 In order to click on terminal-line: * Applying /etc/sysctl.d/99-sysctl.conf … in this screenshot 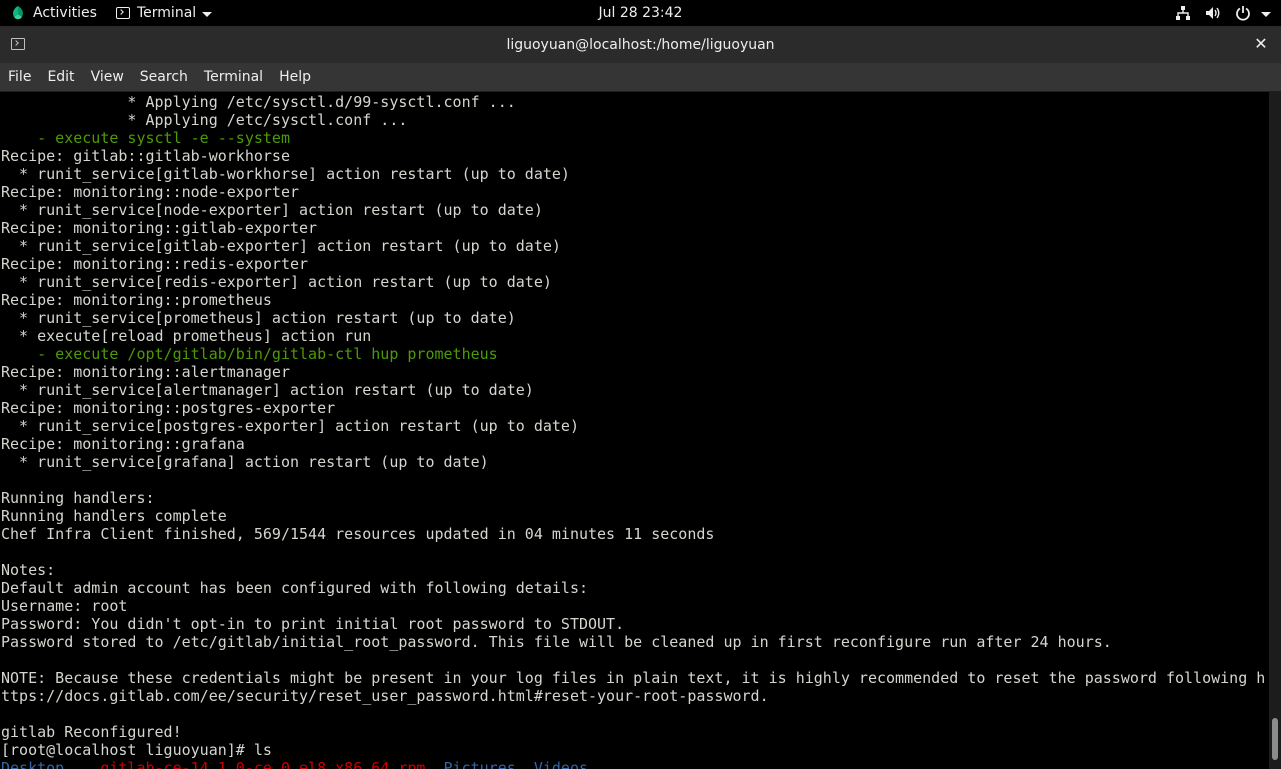, I will do `click(258, 102)`.